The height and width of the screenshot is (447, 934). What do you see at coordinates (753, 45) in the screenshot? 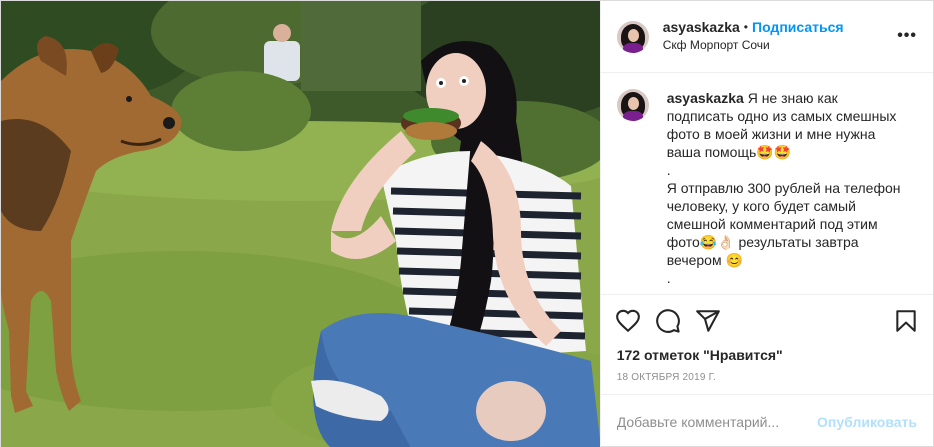
I see `location-link: Скф Морпорт Сочи` at bounding box center [753, 45].